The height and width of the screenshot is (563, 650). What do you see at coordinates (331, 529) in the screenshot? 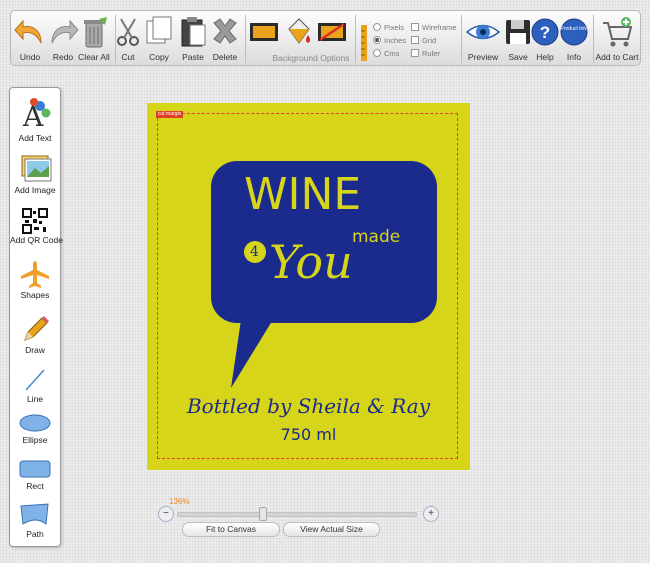
I see `view-actual-size-button: View Actual Size` at bounding box center [331, 529].